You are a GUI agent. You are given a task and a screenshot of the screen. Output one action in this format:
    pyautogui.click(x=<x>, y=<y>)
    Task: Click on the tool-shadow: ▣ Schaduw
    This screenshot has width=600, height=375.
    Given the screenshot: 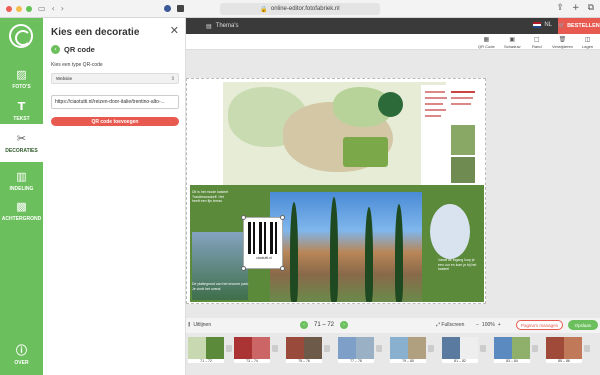 What is the action you would take?
    pyautogui.click(x=512, y=42)
    